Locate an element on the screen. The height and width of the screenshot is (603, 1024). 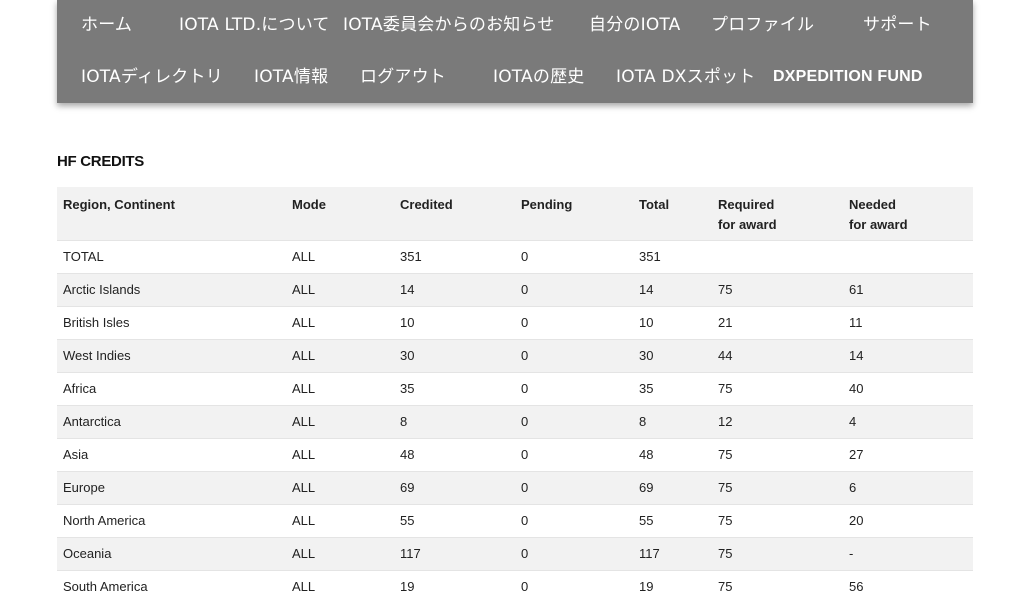
header-total: Total is located at coordinates (672, 213).